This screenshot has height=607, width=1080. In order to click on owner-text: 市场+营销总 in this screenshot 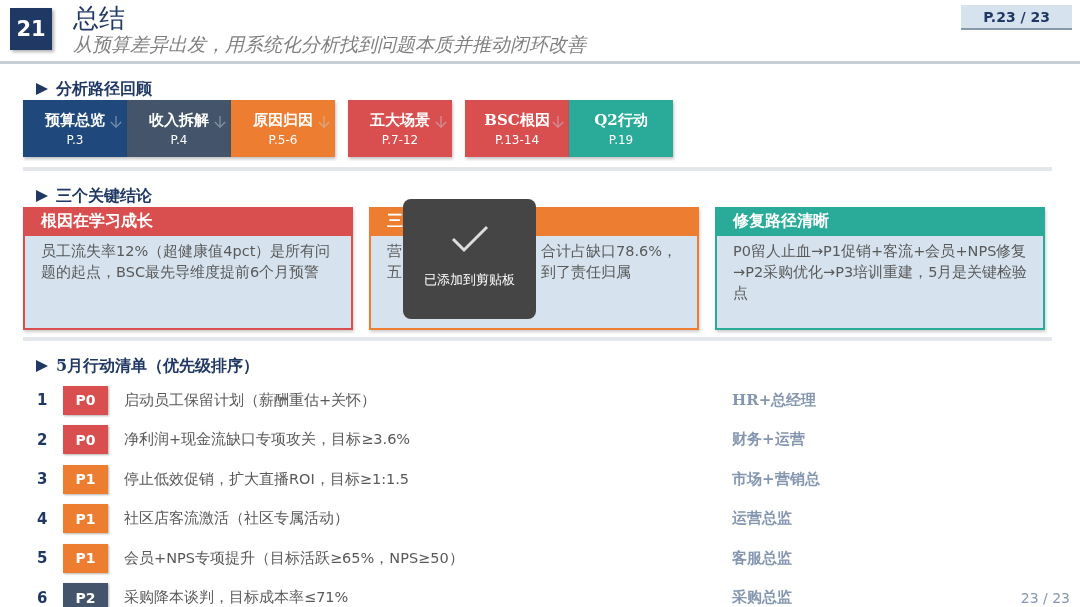, I will do `click(776, 479)`.